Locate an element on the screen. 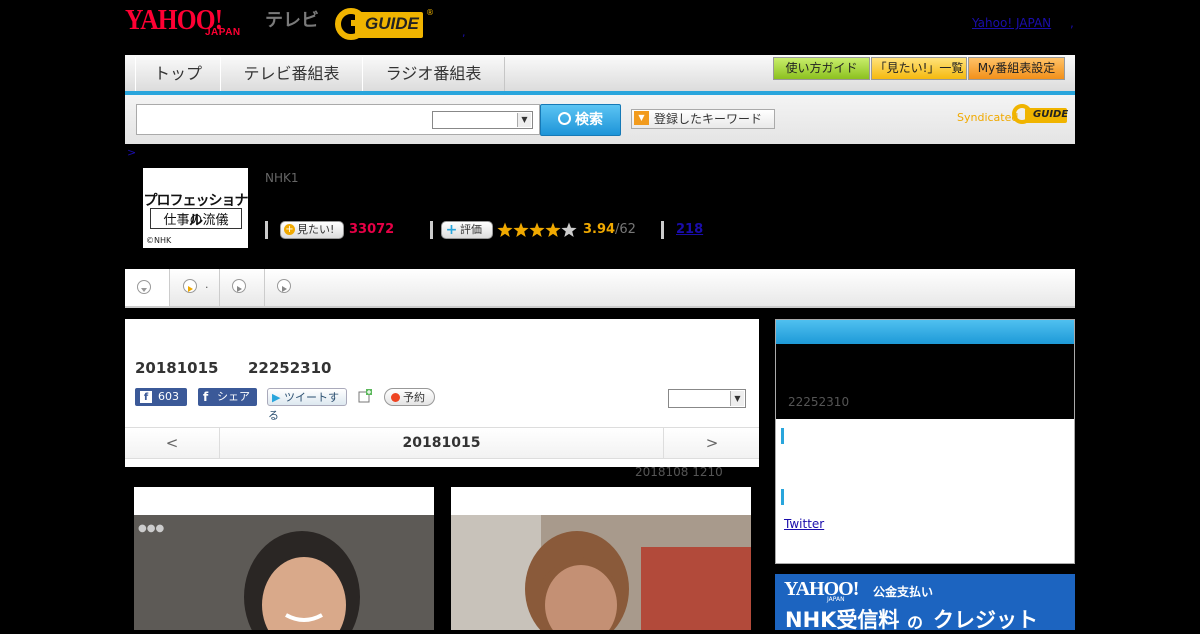  registered-keywords-label: 登録したキーワード is located at coordinates (708, 119).